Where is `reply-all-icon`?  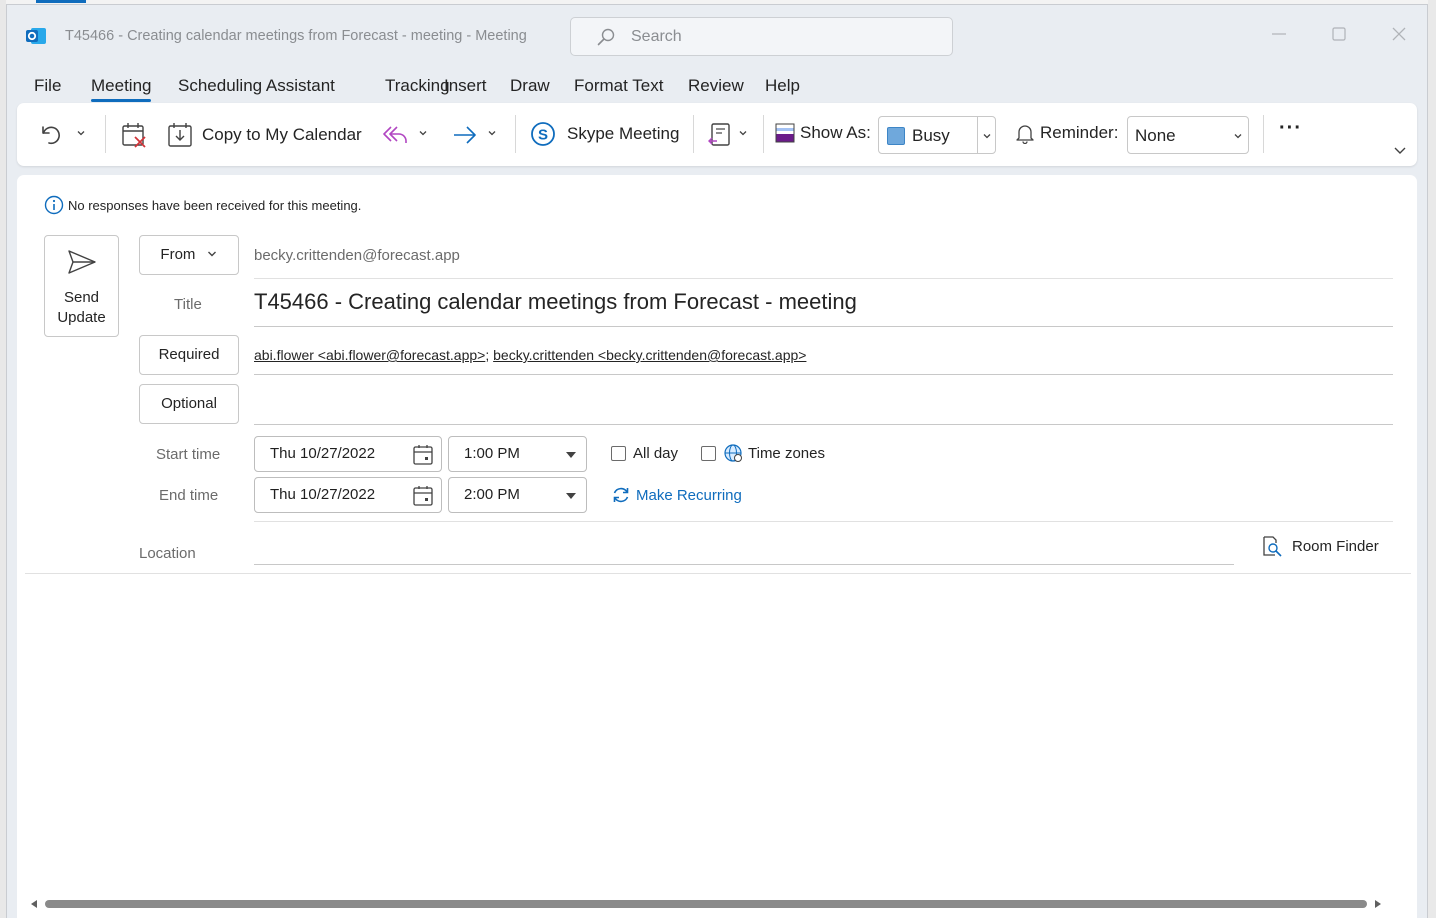
reply-all-icon is located at coordinates (395, 135).